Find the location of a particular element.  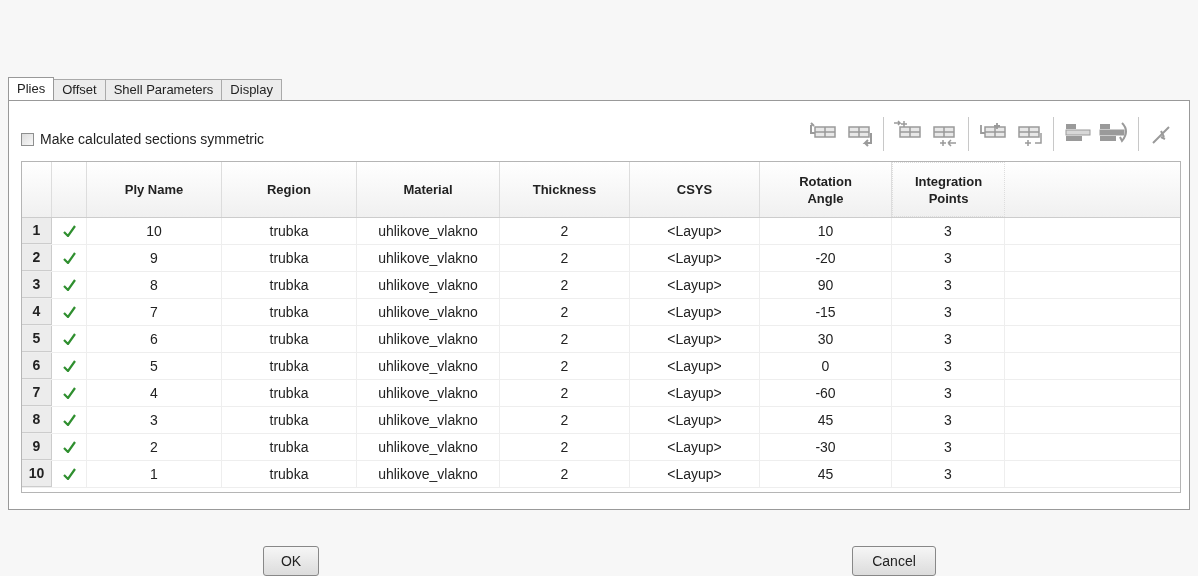

table-cell: 9 is located at coordinates (154, 258).